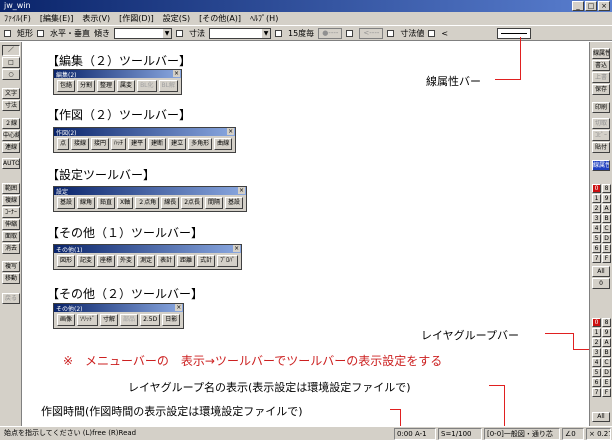  I want to click on n15-checkbox, so click(278, 33).